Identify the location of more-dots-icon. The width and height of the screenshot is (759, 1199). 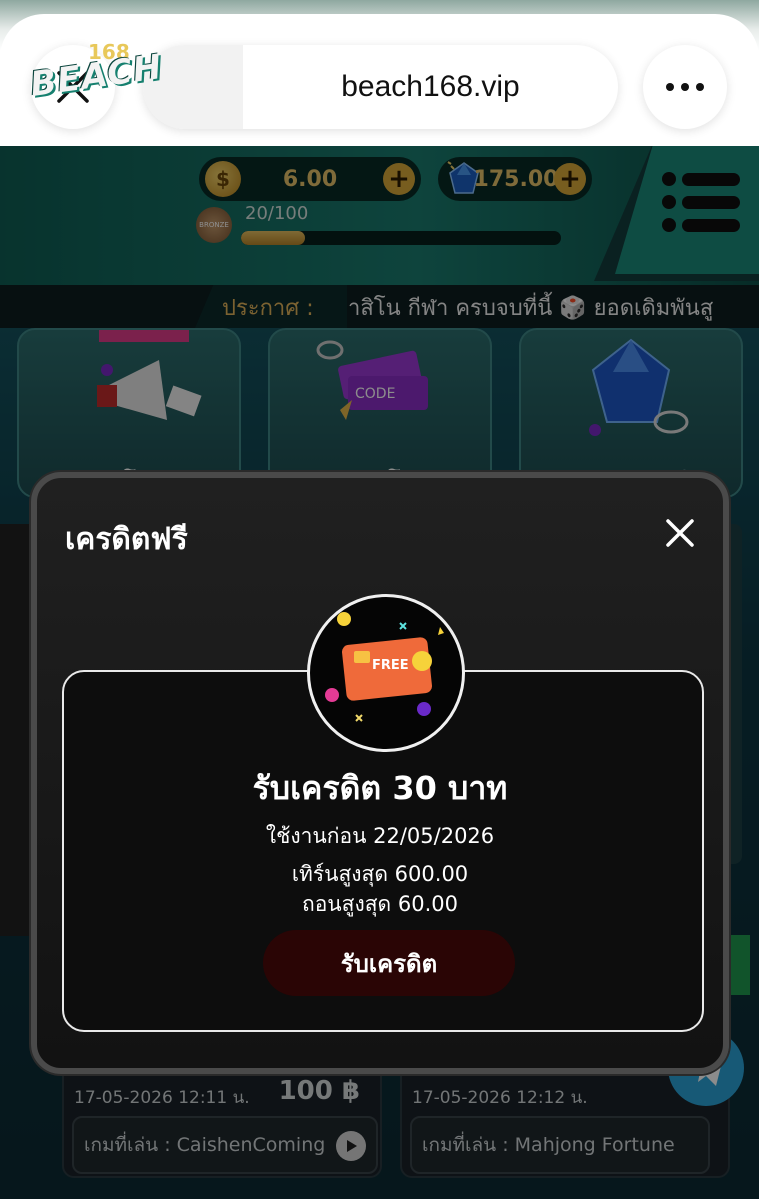
(685, 87).